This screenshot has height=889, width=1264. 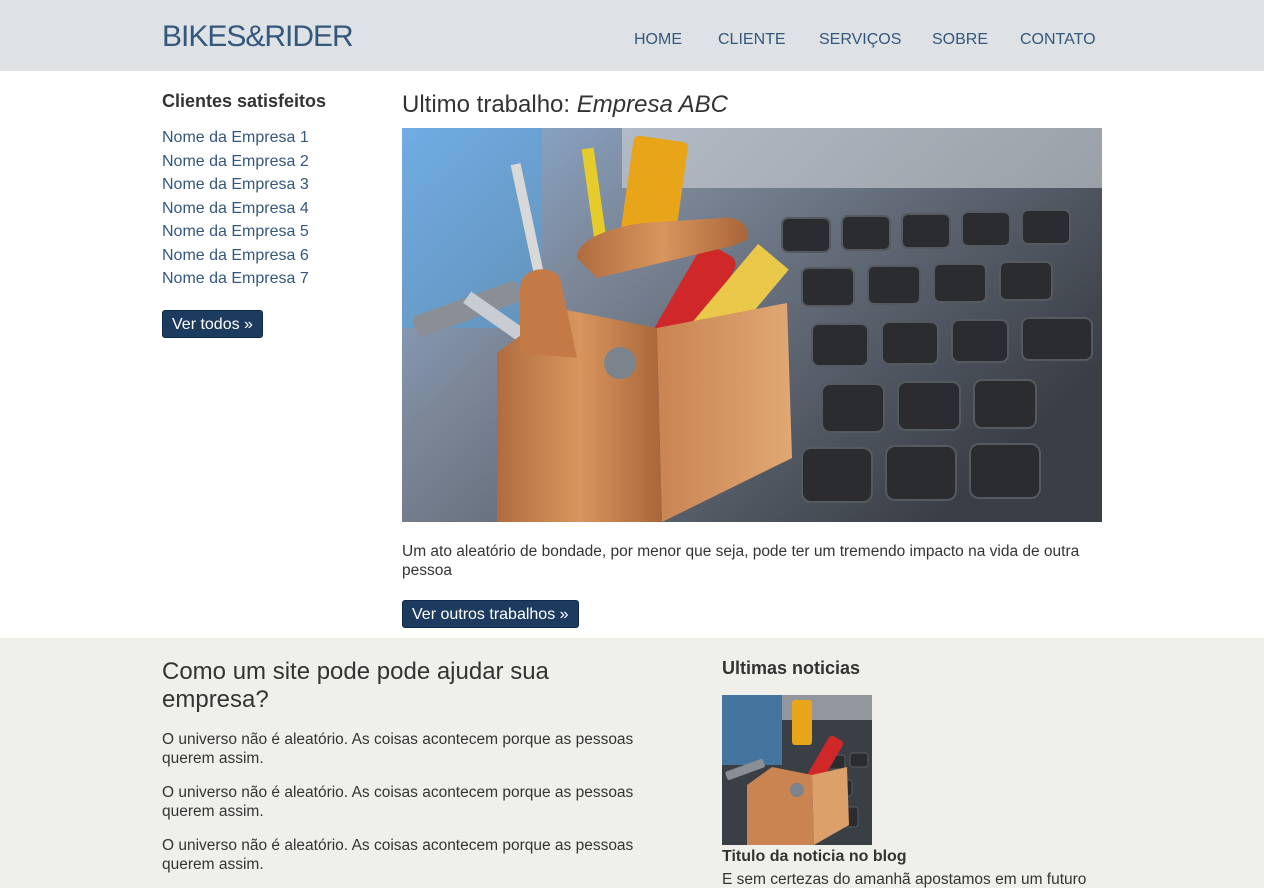 What do you see at coordinates (658, 40) in the screenshot?
I see `nav-home: HOME` at bounding box center [658, 40].